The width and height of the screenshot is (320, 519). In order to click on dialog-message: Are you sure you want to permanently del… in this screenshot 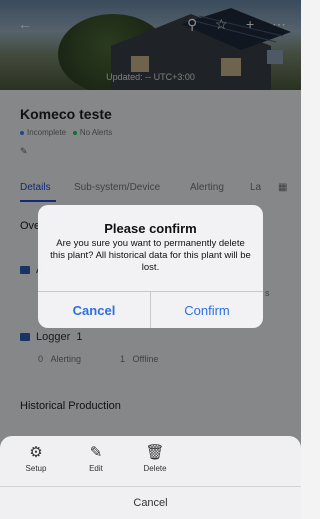, I will do `click(150, 255)`.